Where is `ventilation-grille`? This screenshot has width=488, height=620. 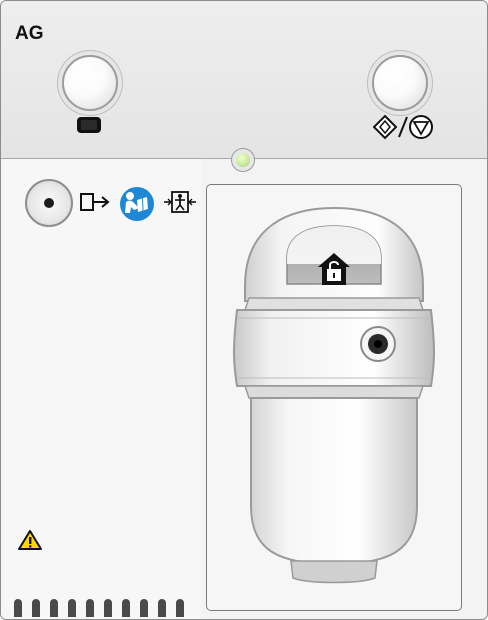
ventilation-grille is located at coordinates (109, 609).